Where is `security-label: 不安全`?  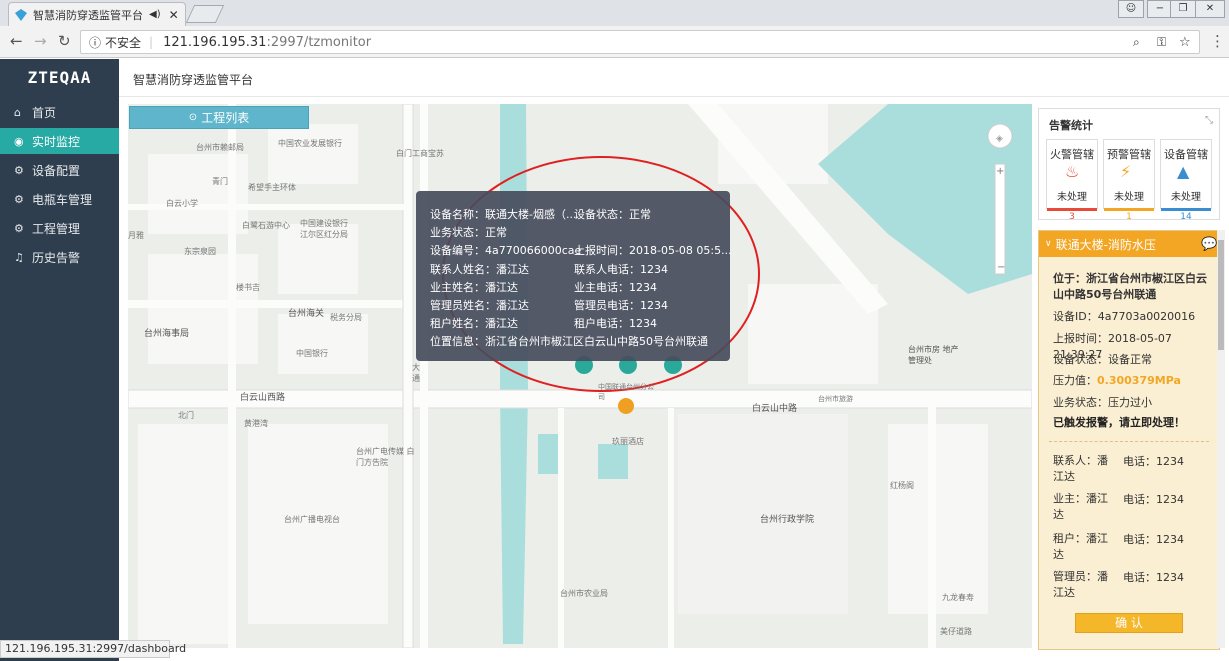
security-label: 不安全 is located at coordinates (123, 42).